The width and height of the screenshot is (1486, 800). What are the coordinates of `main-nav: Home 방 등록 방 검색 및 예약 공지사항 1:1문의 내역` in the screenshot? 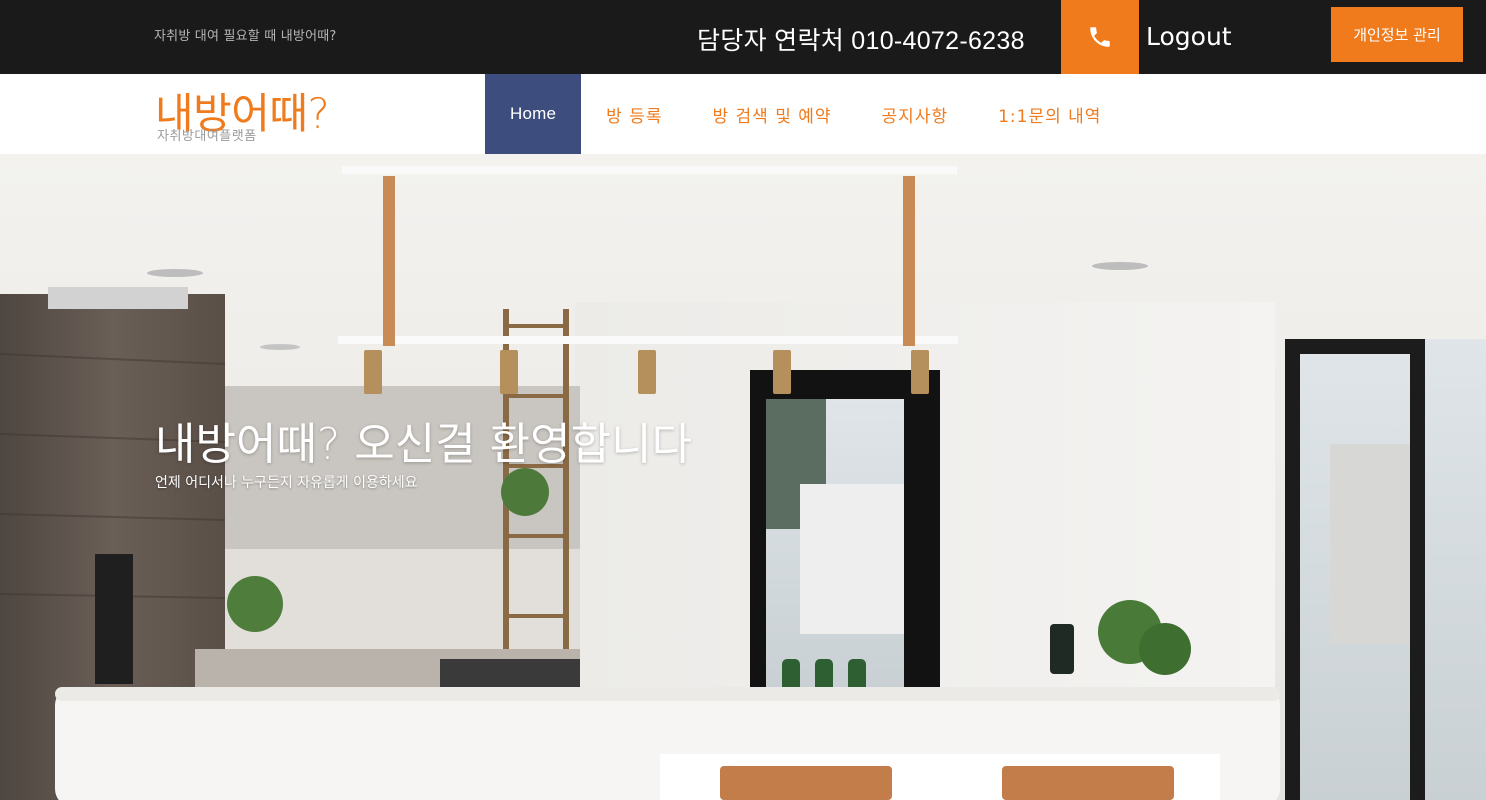 It's located at (805, 114).